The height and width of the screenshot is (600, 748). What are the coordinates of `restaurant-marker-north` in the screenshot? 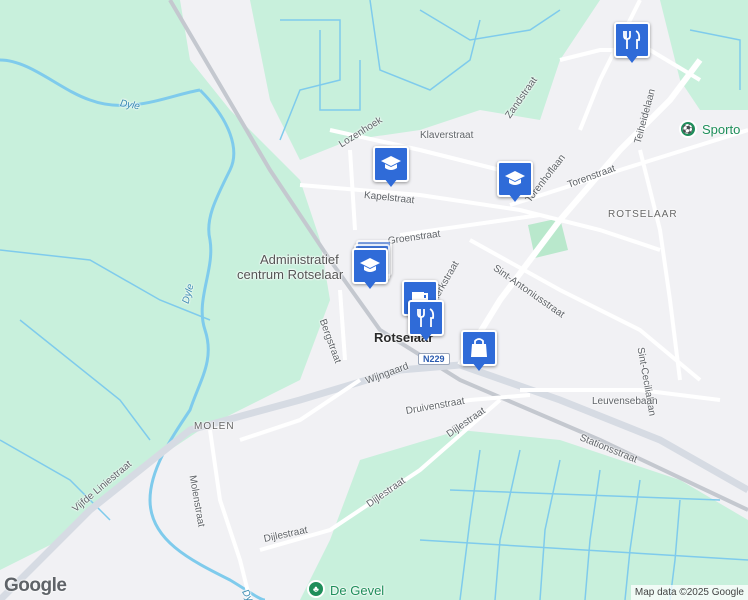 It's located at (632, 44).